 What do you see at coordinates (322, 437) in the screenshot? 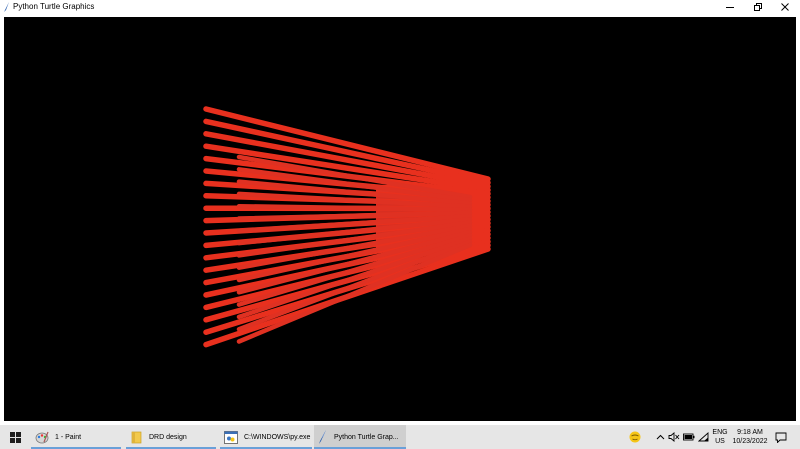
I see `turtle-feather-icon` at bounding box center [322, 437].